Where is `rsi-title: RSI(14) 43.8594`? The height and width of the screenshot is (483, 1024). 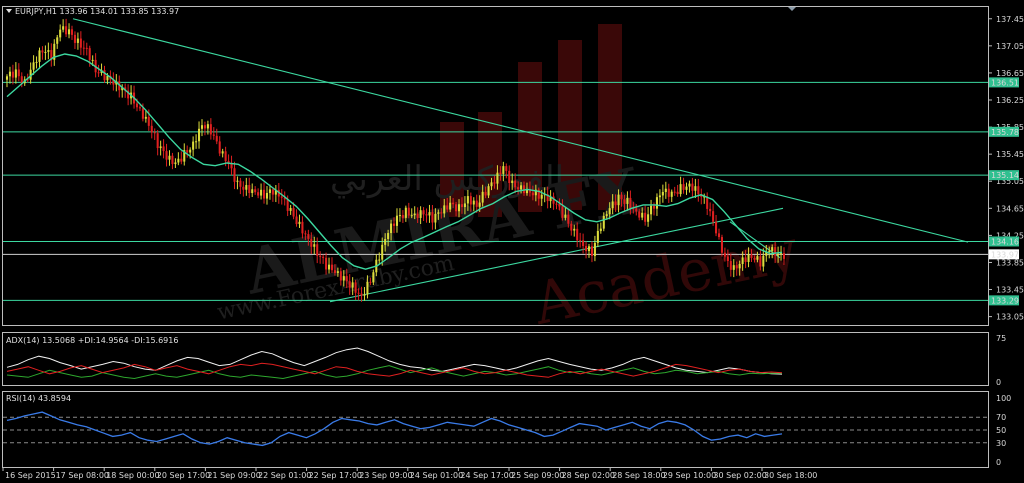
rsi-title: RSI(14) 43.8594 is located at coordinates (38, 398).